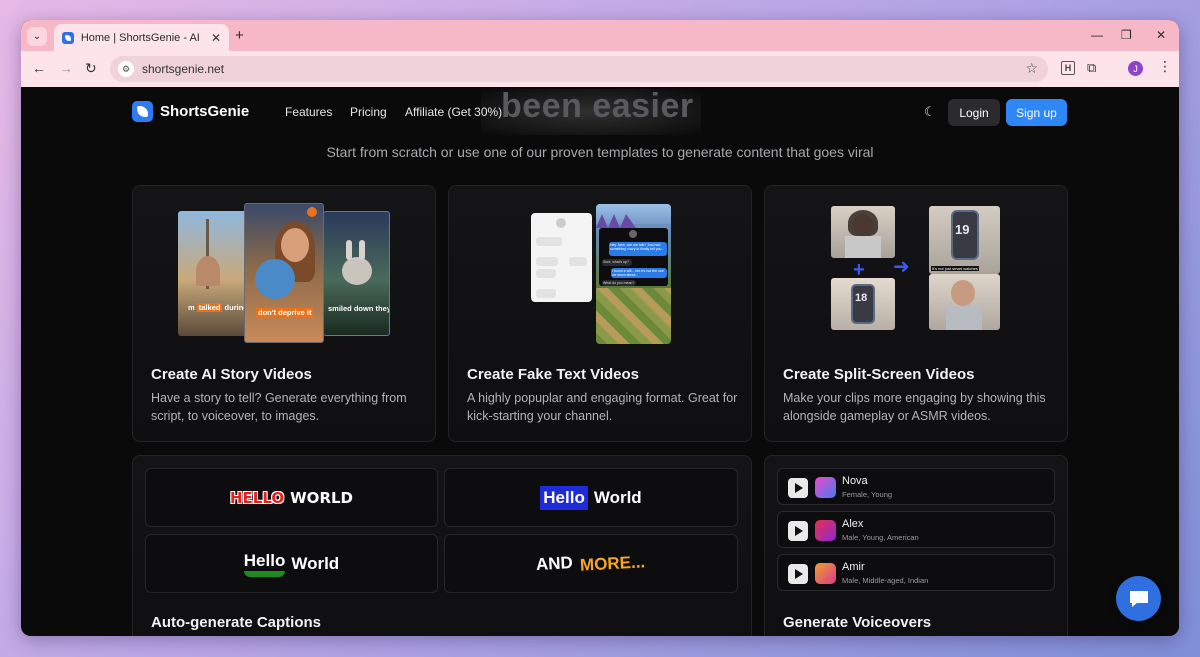 The image size is (1200, 657). I want to click on brand-logo-icon, so click(142, 111).